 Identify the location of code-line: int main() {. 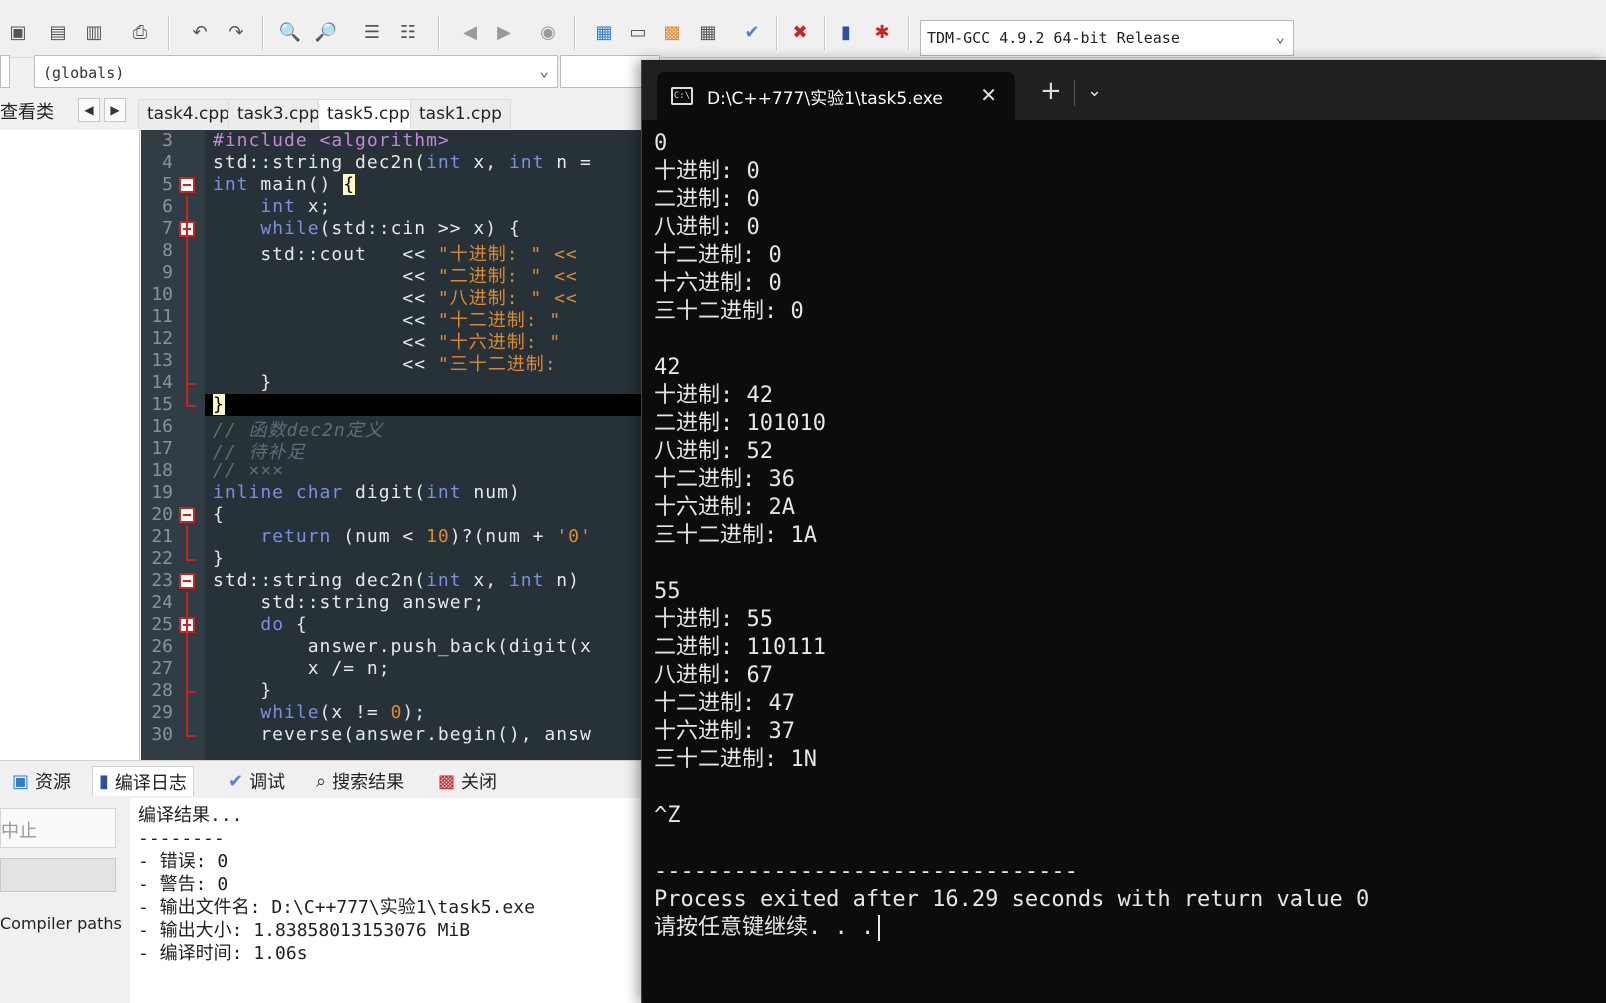
(284, 184).